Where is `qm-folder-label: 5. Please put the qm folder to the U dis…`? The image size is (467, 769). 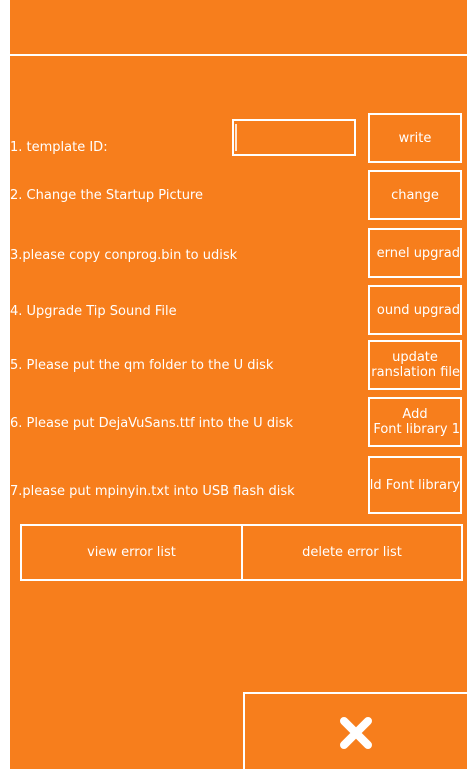 qm-folder-label: 5. Please put the qm folder to the U dis… is located at coordinates (142, 365).